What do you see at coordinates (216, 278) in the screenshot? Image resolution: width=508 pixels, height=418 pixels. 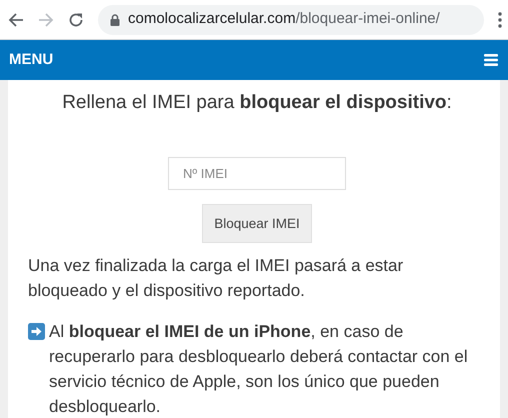 I see `paragraph: Una vez finalizada la carga el IMEI pasará a estar bloqueado y el dispositivo reportado.` at bounding box center [216, 278].